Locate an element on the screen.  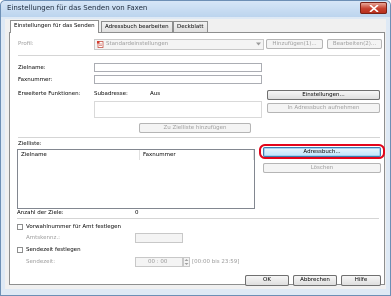
fax-number-input is located at coordinates (178, 79).